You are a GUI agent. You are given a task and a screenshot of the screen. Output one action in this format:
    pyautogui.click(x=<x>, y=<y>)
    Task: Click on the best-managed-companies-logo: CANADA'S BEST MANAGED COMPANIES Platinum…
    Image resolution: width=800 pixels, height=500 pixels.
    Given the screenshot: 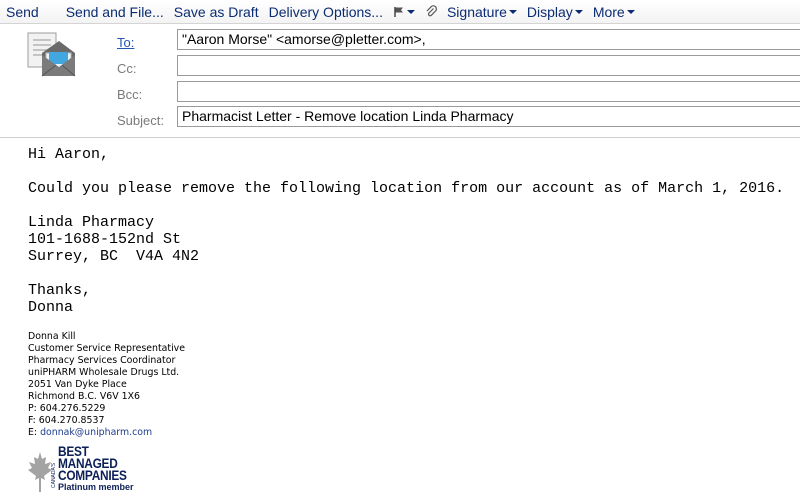 What is the action you would take?
    pyautogui.click(x=82, y=470)
    